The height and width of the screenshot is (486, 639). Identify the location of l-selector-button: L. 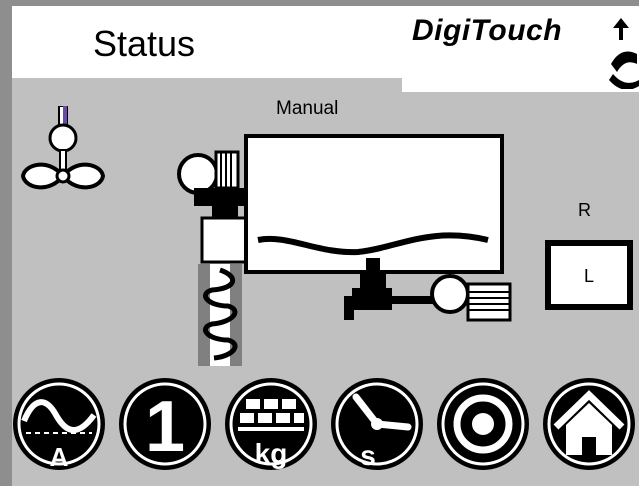
(589, 275).